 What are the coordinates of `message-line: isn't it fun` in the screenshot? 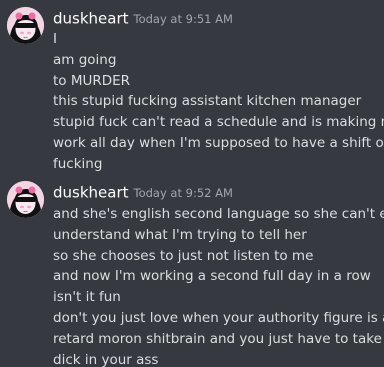 It's located at (87, 297).